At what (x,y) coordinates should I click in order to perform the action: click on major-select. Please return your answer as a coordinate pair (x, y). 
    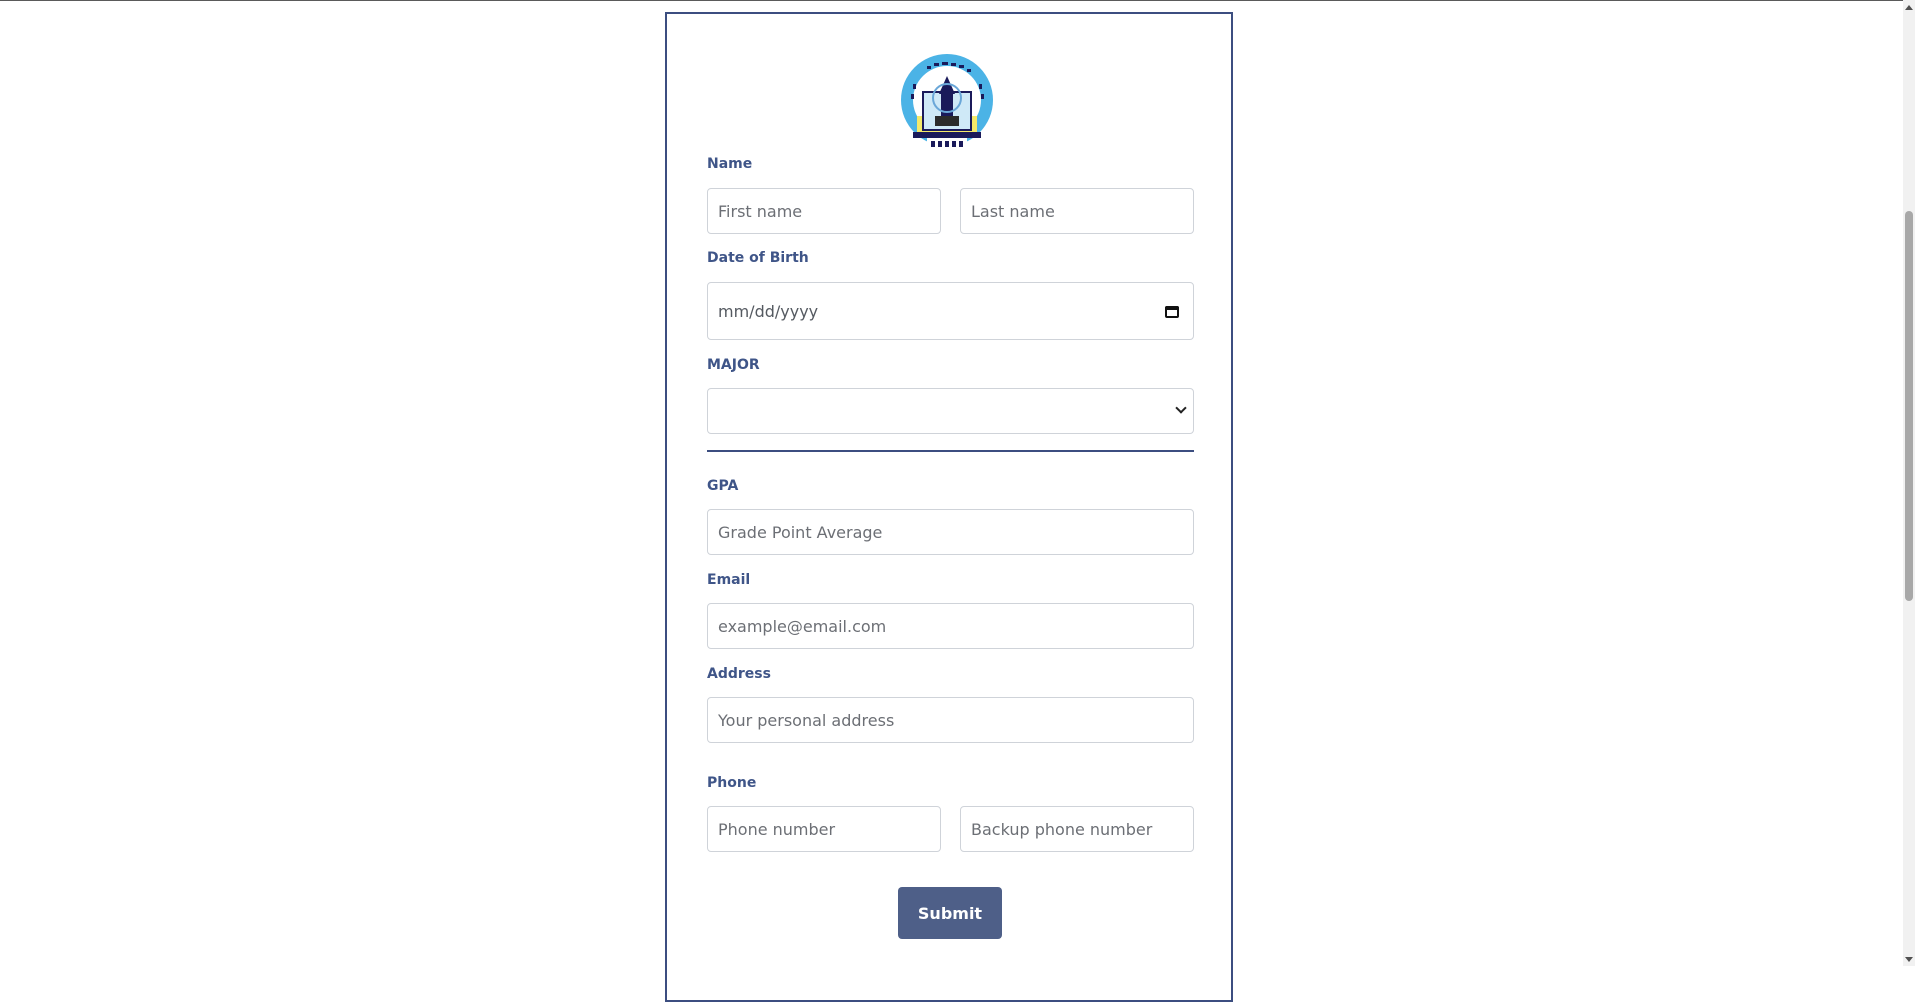
    Looking at the image, I should click on (950, 411).